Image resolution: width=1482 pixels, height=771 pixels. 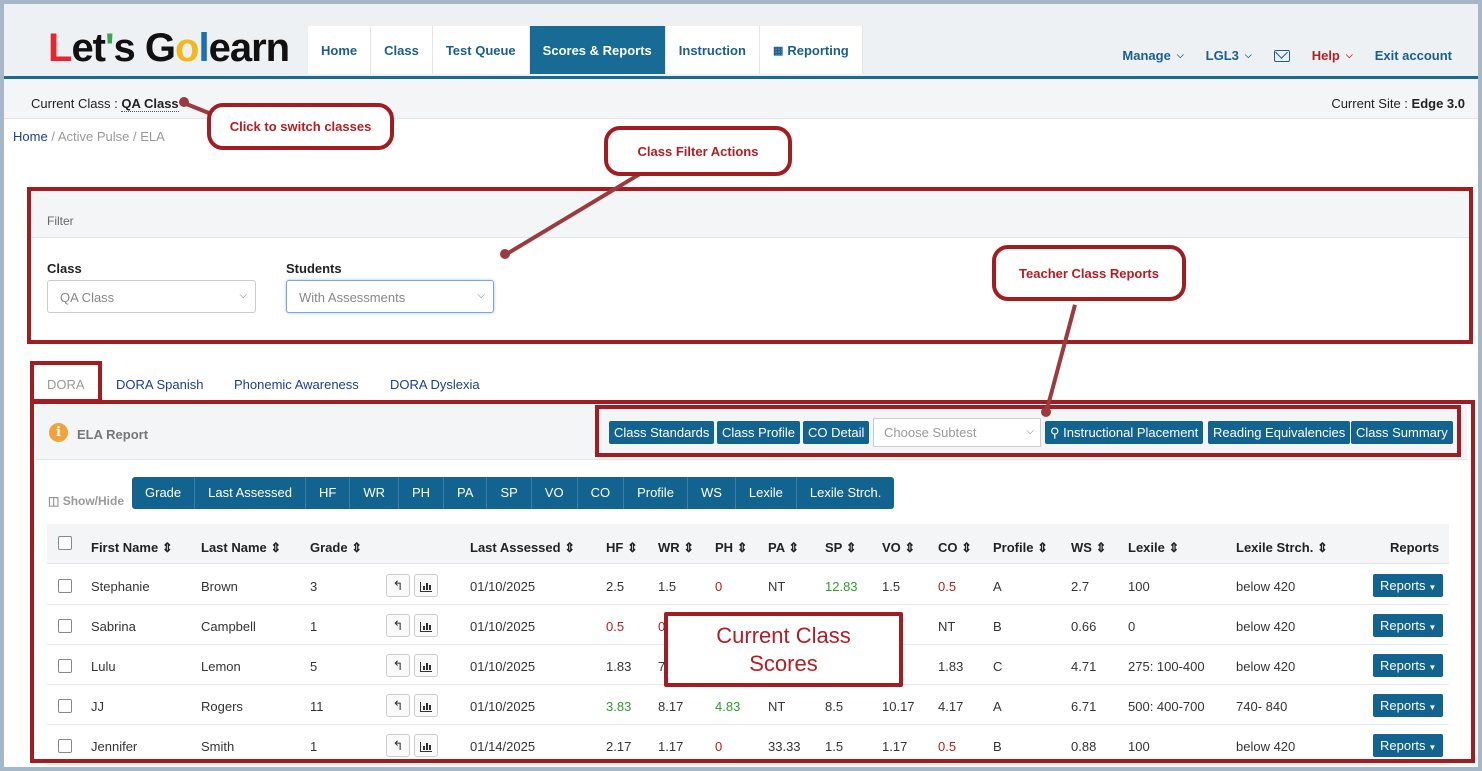 I want to click on current-class: Current Class : QA Class, so click(x=105, y=104).